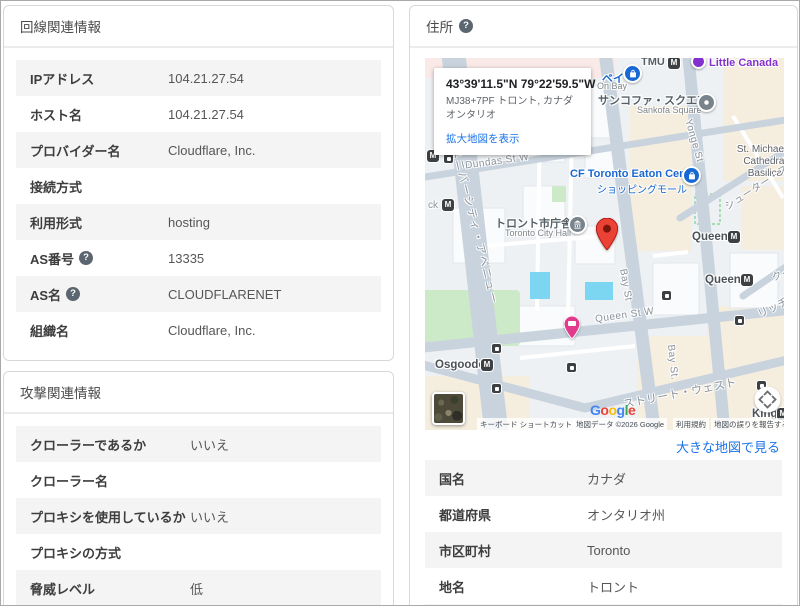 This screenshot has height=606, width=800. I want to click on table-row: クローラー名, so click(198, 480).